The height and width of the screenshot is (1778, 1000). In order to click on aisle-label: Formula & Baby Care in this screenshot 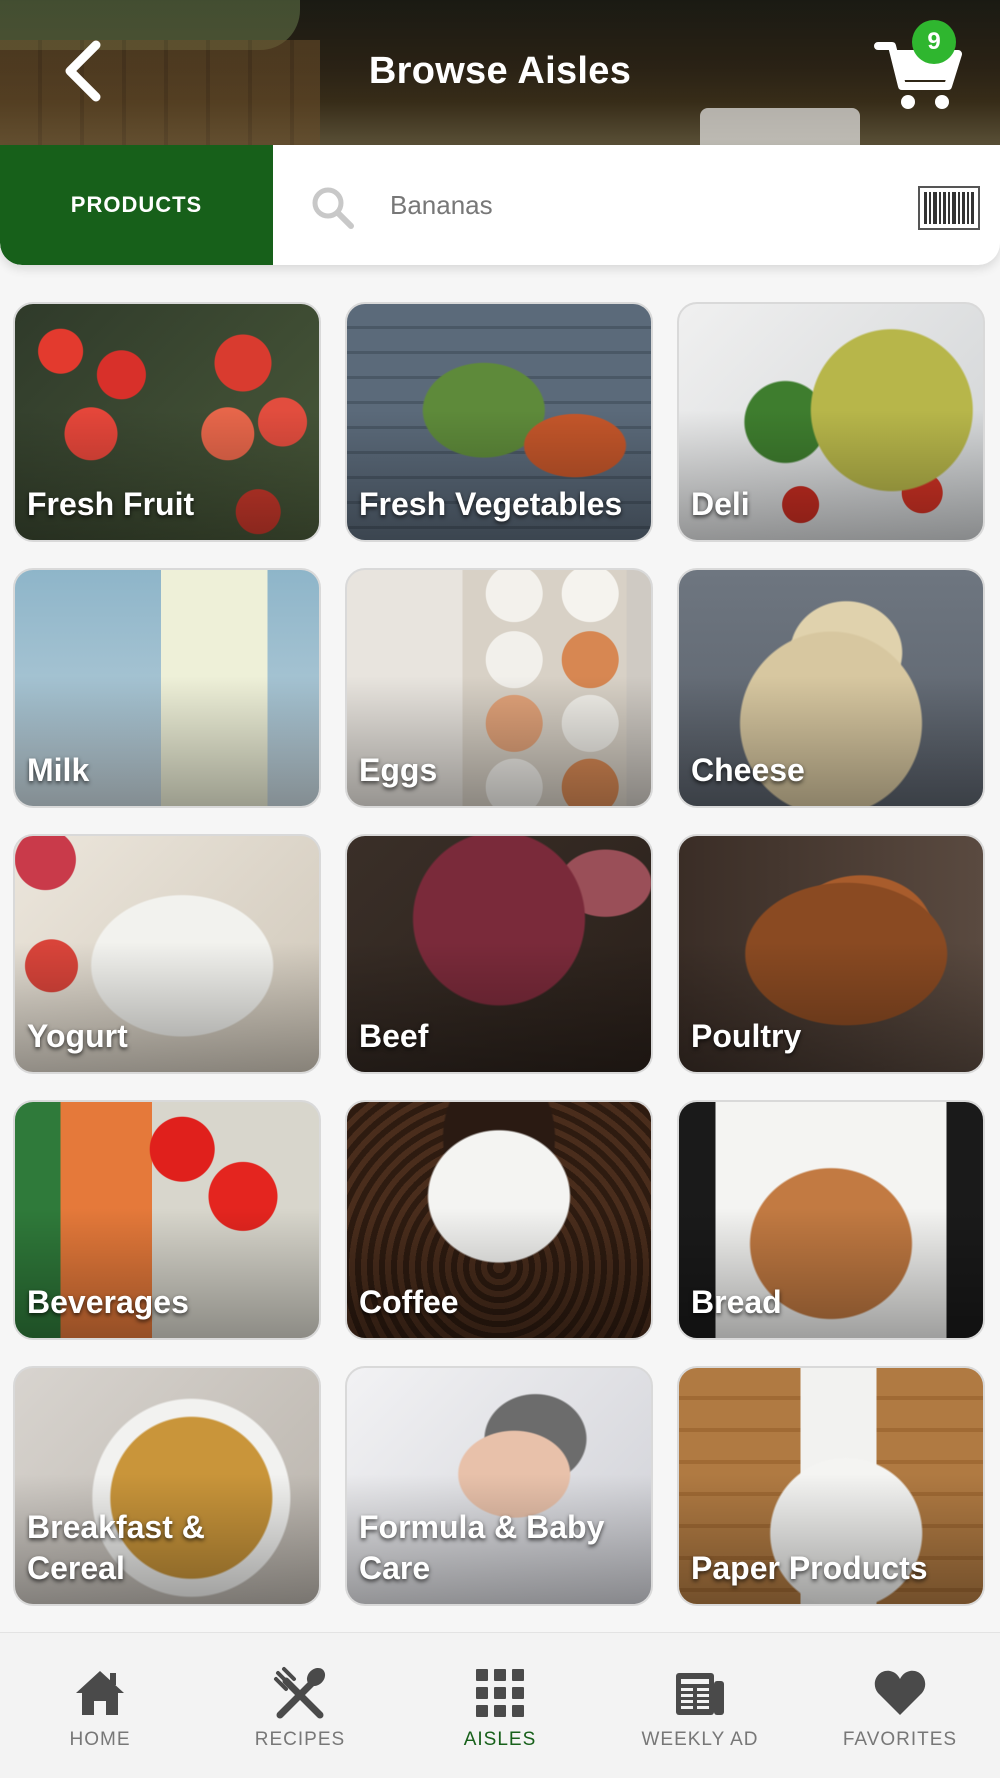, I will do `click(482, 1547)`.